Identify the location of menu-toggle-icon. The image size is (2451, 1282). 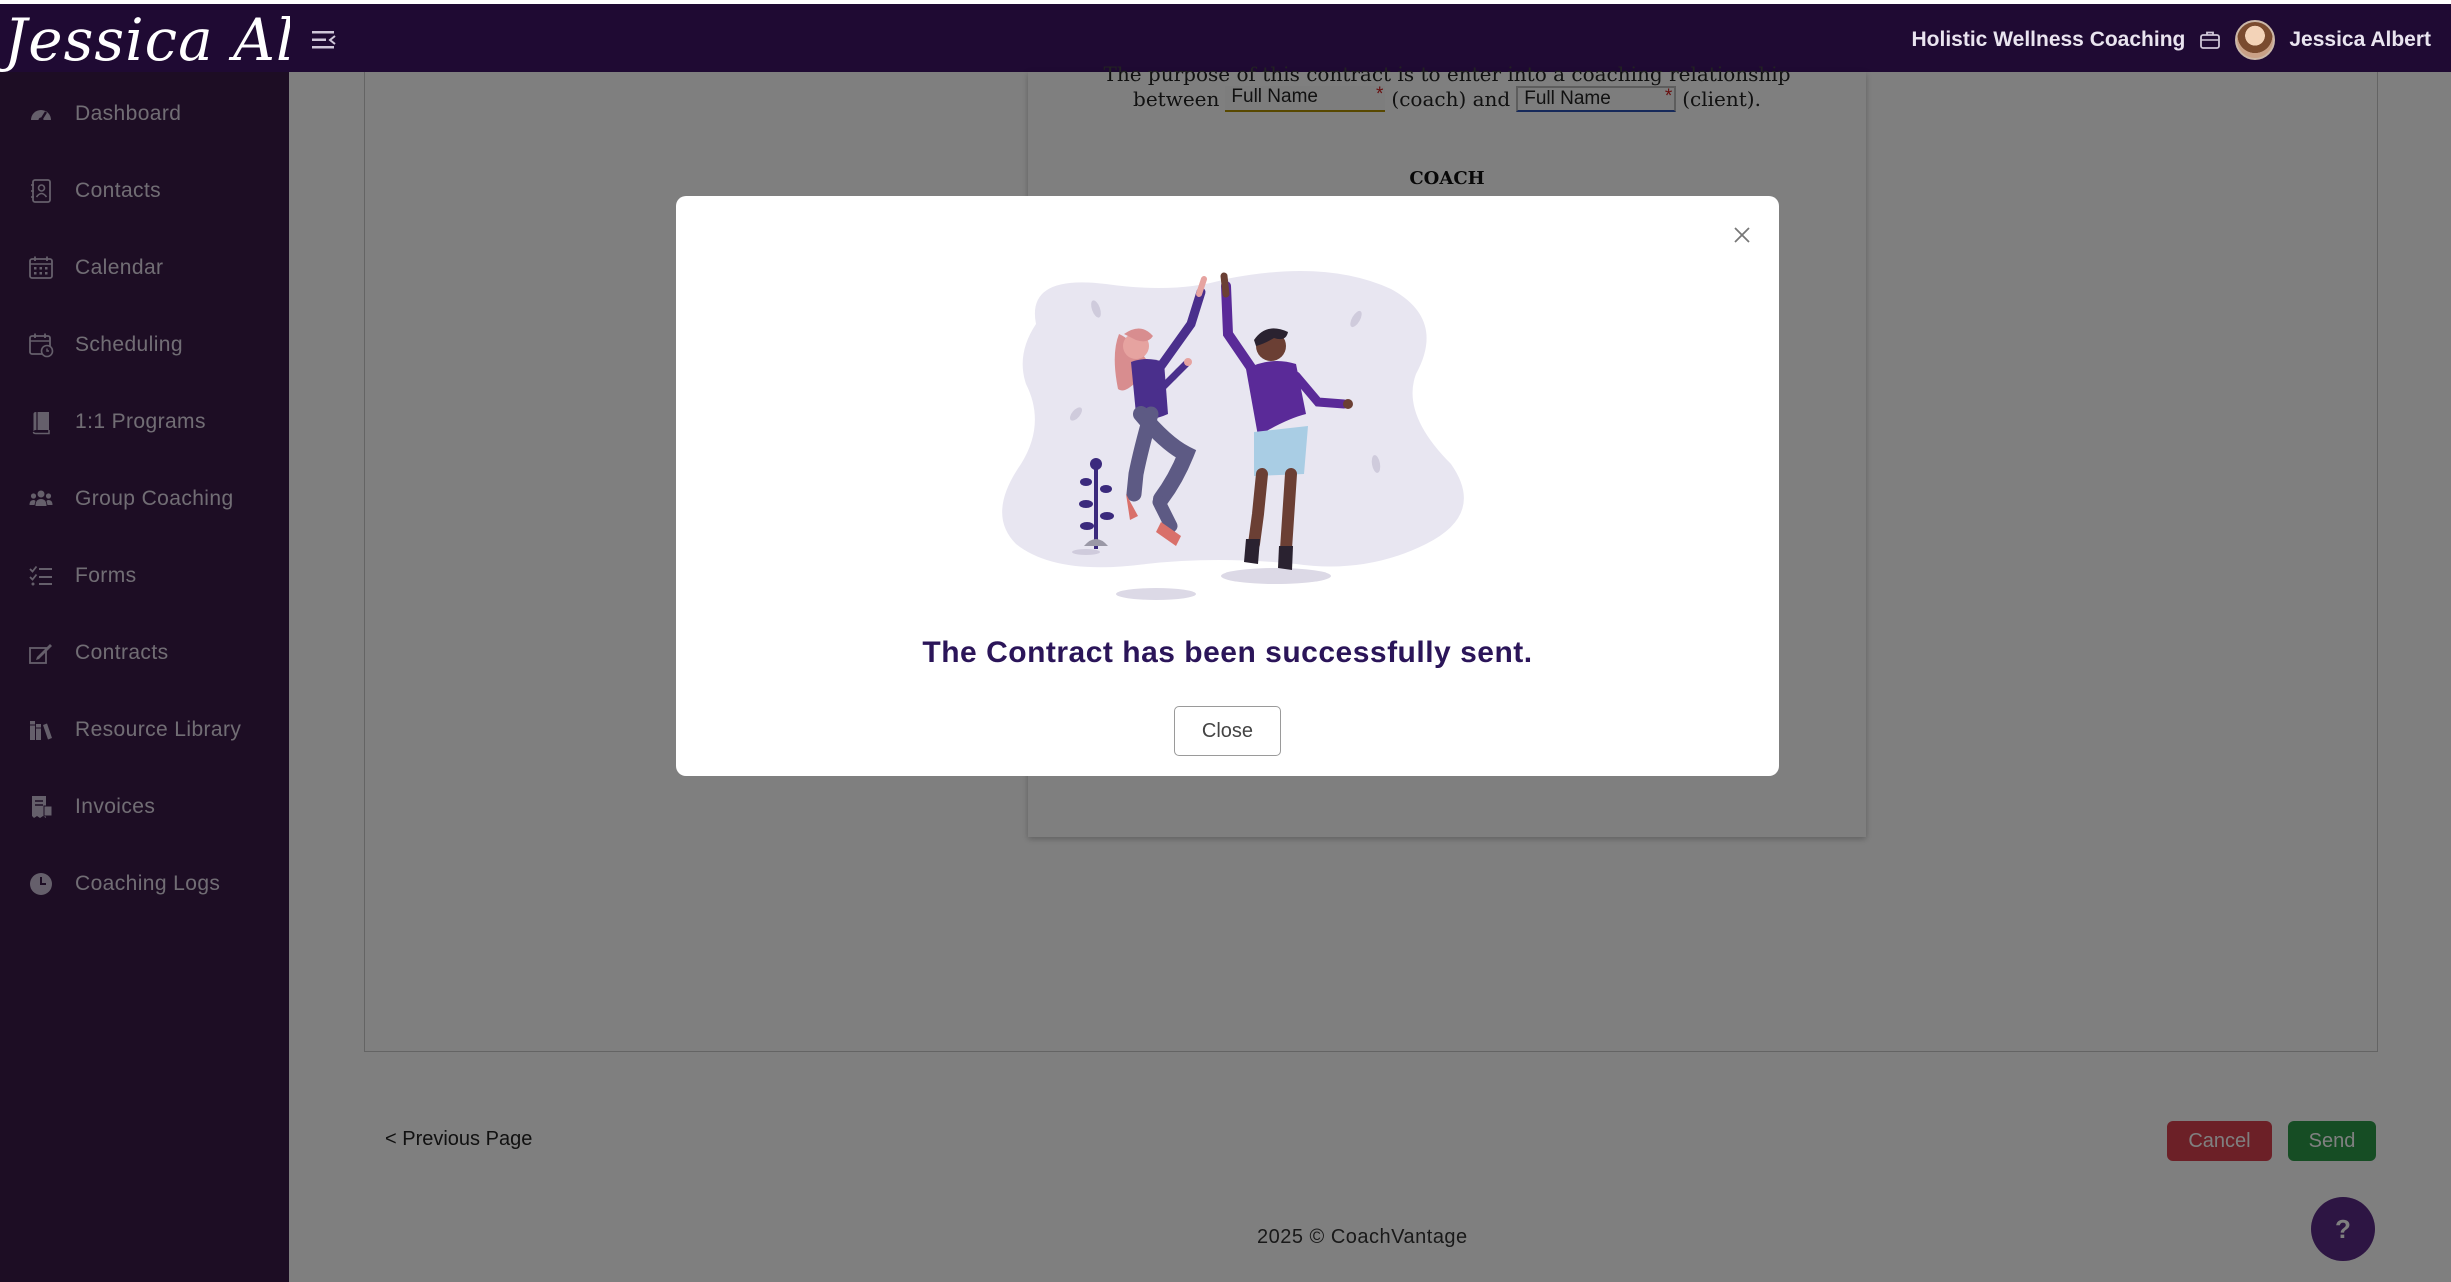
(324, 40).